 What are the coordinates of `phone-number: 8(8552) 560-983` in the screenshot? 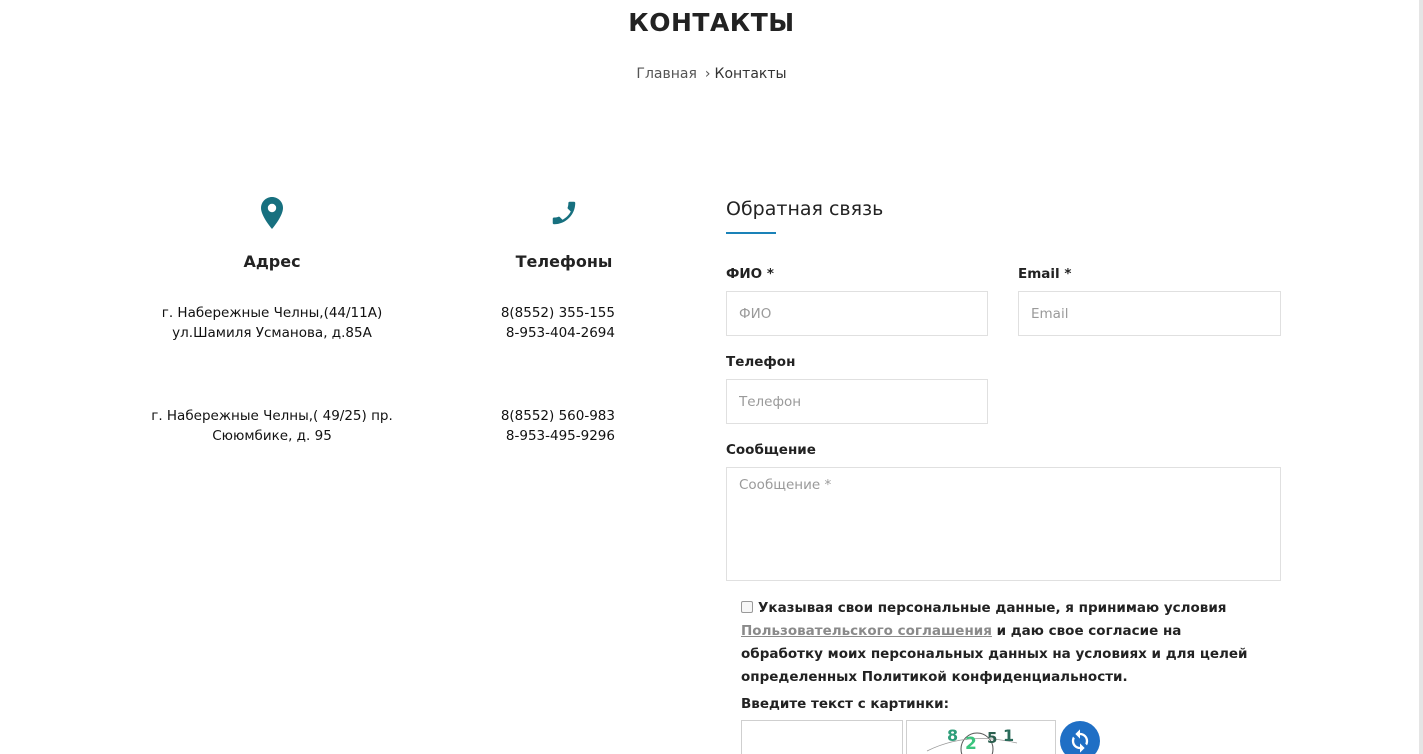 It's located at (564, 416).